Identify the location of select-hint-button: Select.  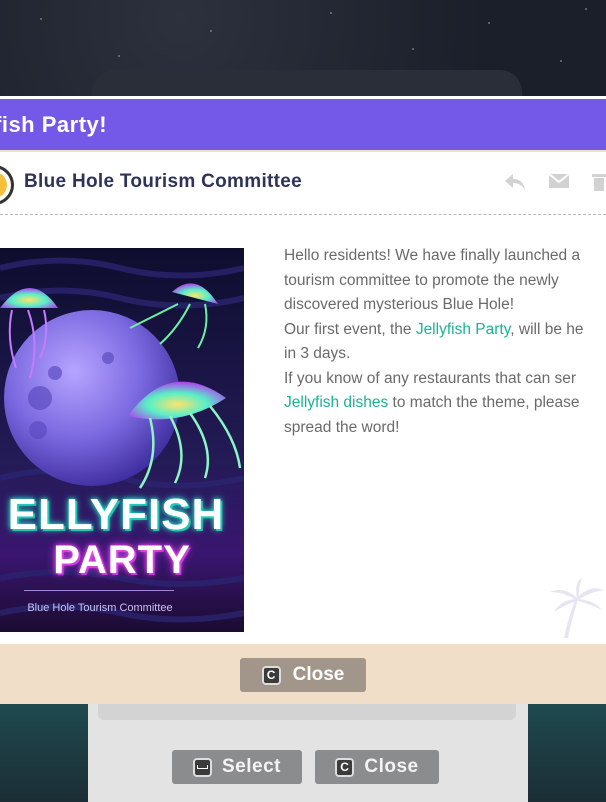
(237, 767).